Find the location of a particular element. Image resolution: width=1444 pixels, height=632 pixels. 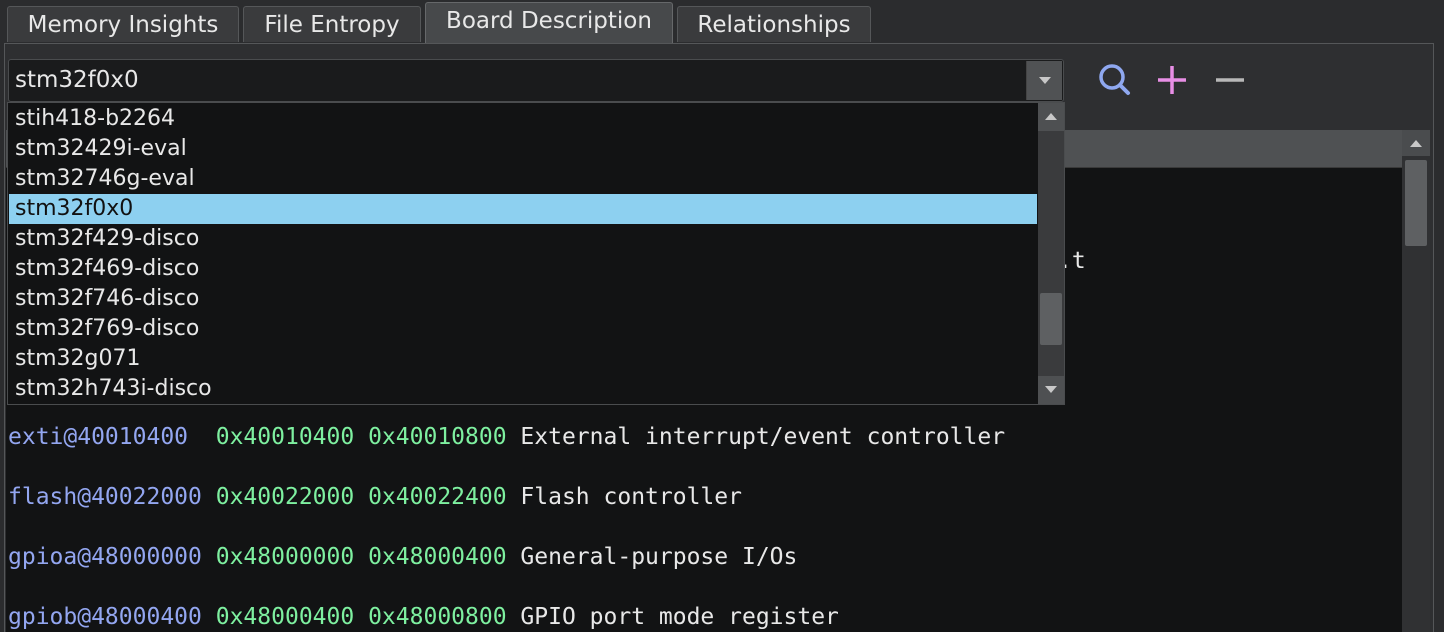

dropdown-scroll-up-button is located at coordinates (1051, 117).